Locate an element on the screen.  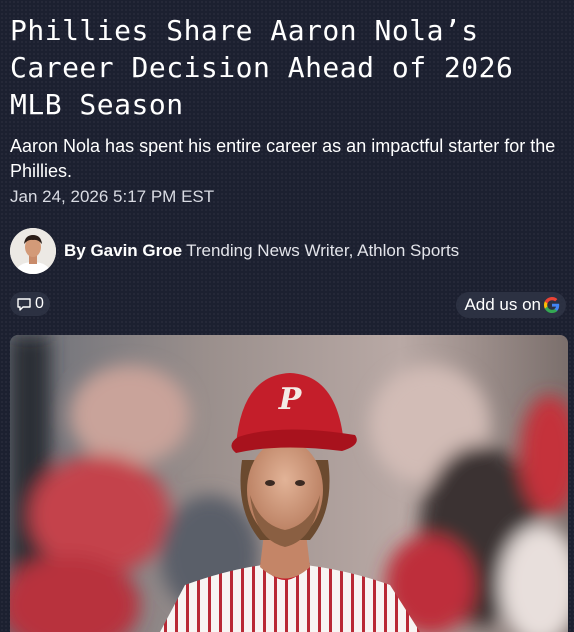
author-name: By Gavin Groe is located at coordinates (123, 250).